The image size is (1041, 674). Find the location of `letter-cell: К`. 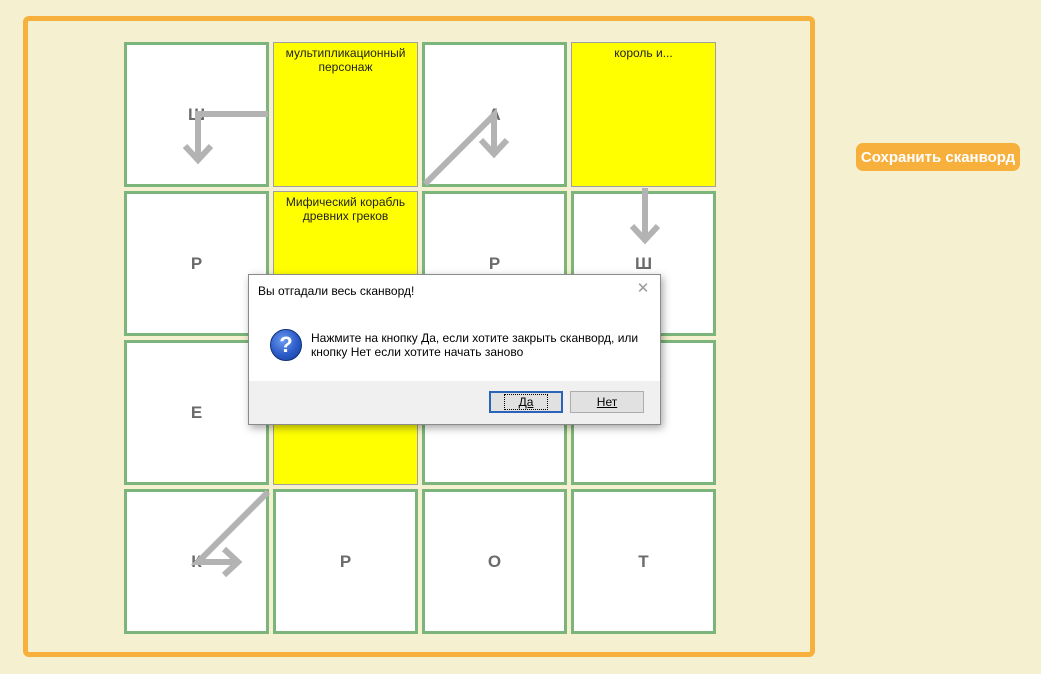

letter-cell: К is located at coordinates (196, 561).